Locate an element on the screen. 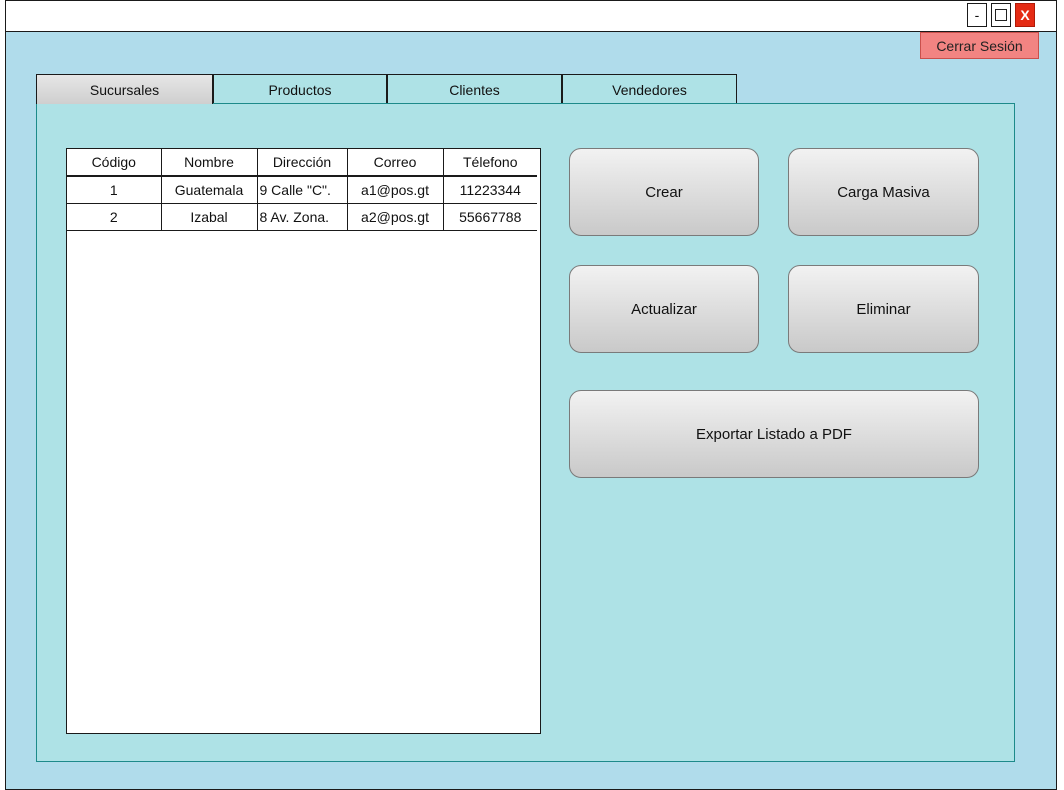 The width and height of the screenshot is (1064, 790). tab-clientes: Clientes is located at coordinates (474, 89).